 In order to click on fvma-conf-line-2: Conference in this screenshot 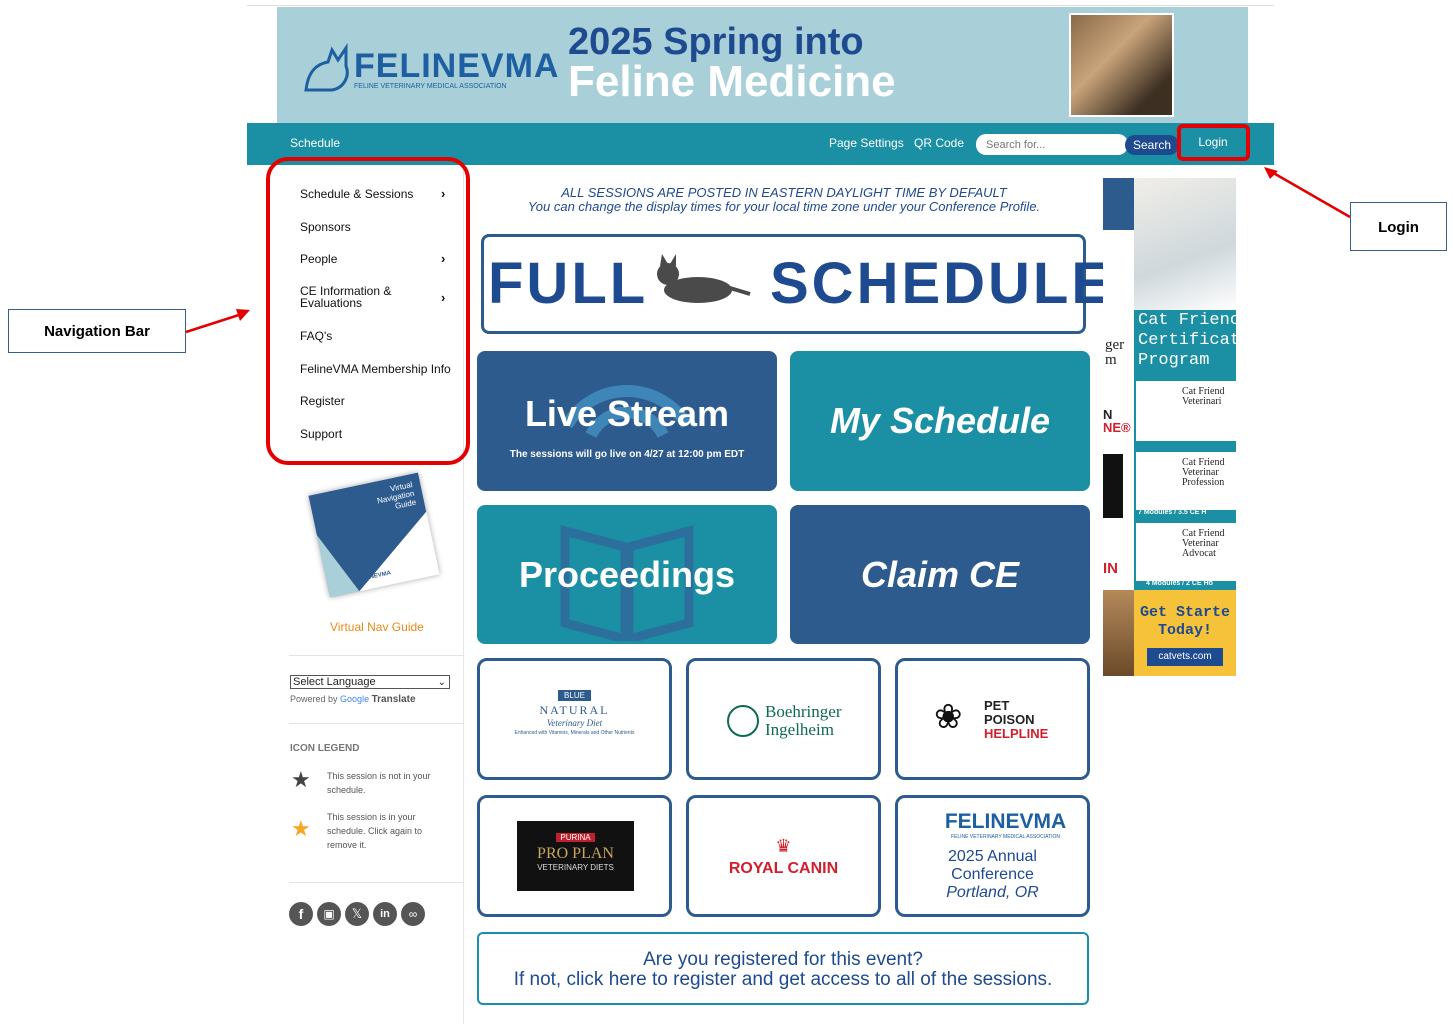, I will do `click(992, 874)`.